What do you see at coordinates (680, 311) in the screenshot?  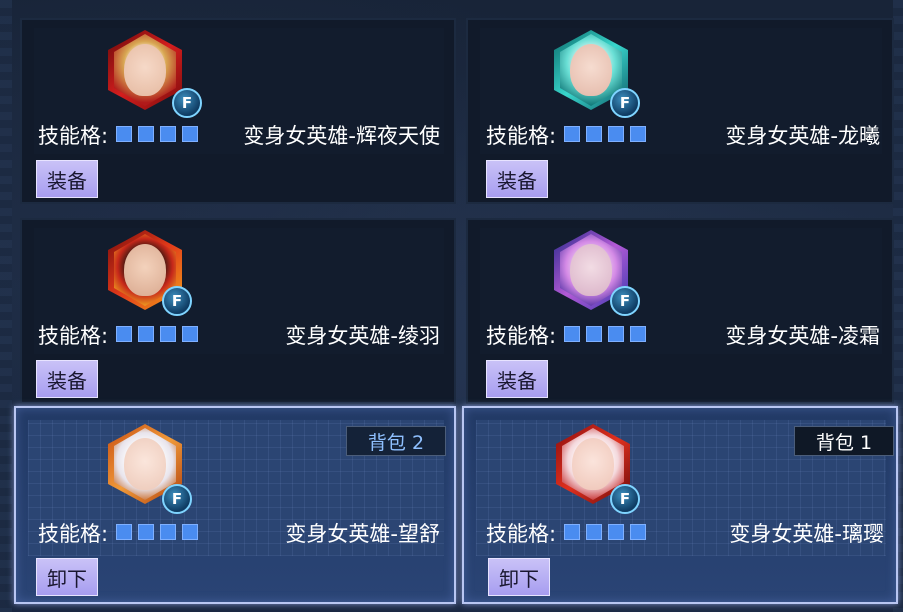 I see `hero-card-lingshuang: F 技能格: 变身女英雄-凌霜 装备` at bounding box center [680, 311].